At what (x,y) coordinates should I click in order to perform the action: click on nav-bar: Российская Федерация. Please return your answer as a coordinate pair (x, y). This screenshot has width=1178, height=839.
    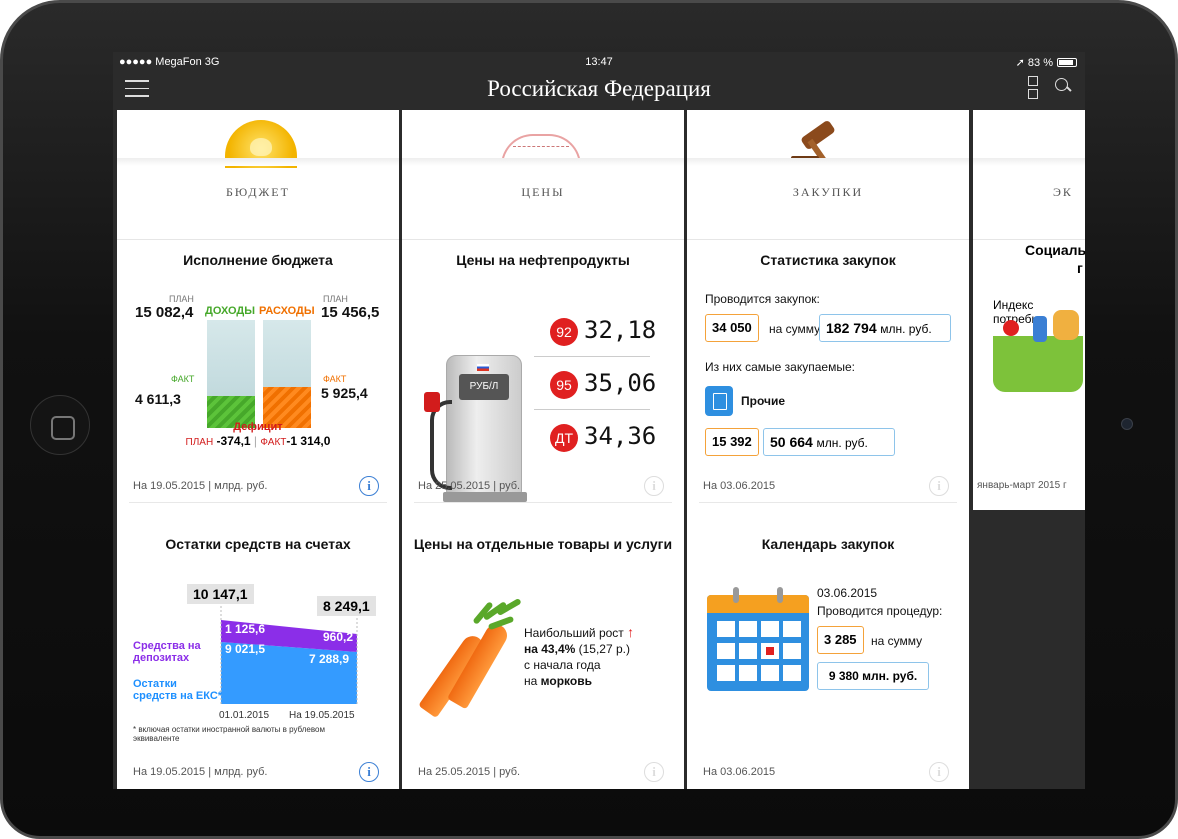
    Looking at the image, I should click on (599, 91).